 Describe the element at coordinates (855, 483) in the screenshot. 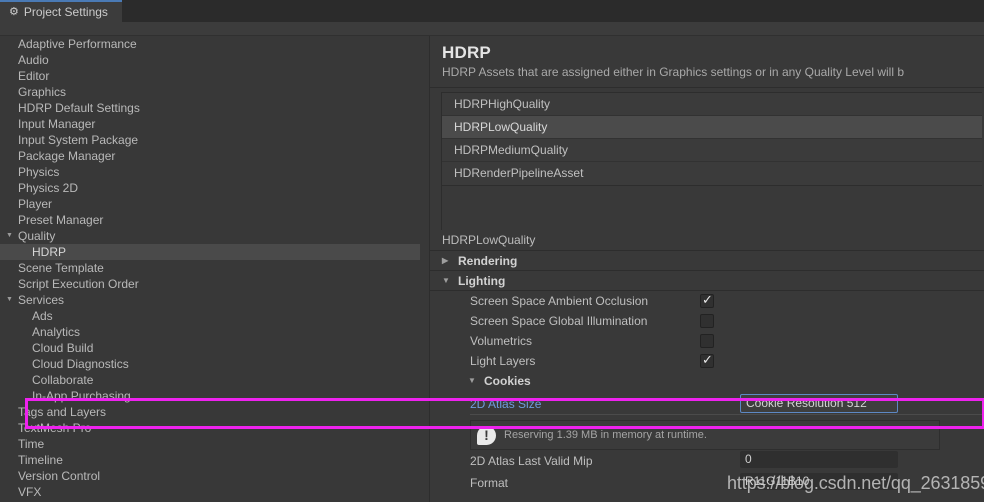

I see `watermark-url: https://blog.csdn.net/qq_26318597` at that location.